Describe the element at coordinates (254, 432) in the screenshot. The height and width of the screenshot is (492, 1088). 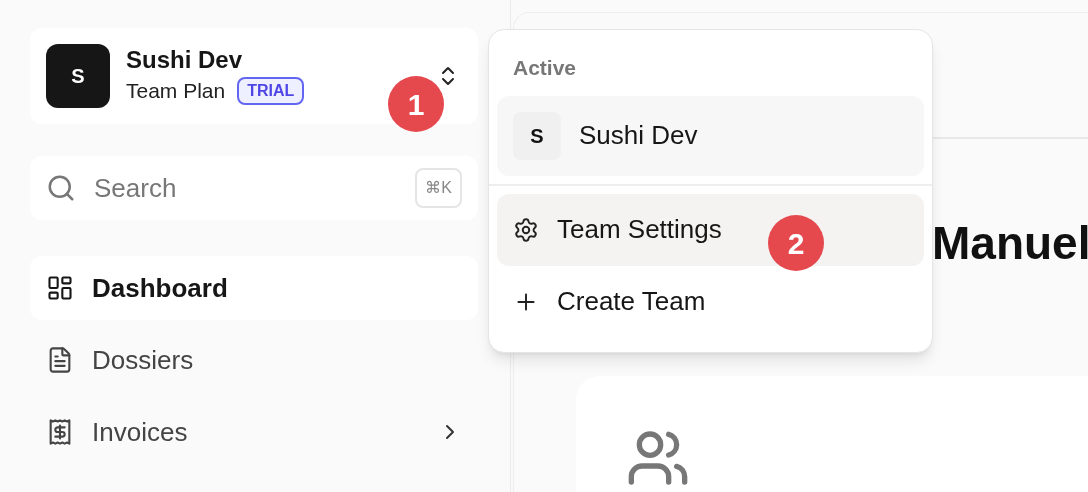
I see `sidebar-item: Invoices` at that location.